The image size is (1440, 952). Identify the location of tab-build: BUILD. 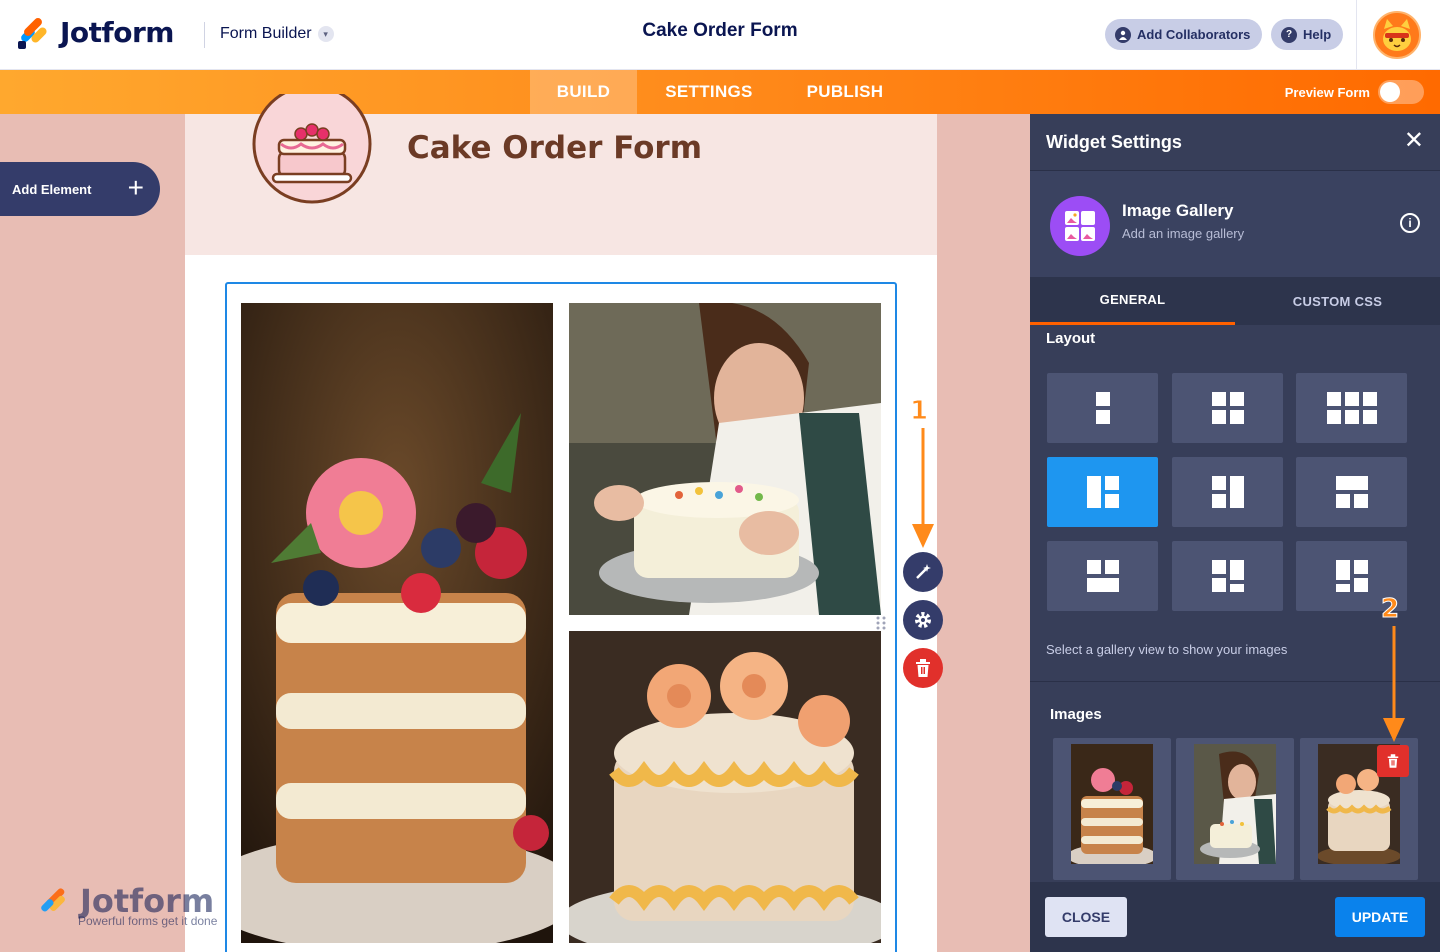
(583, 92).